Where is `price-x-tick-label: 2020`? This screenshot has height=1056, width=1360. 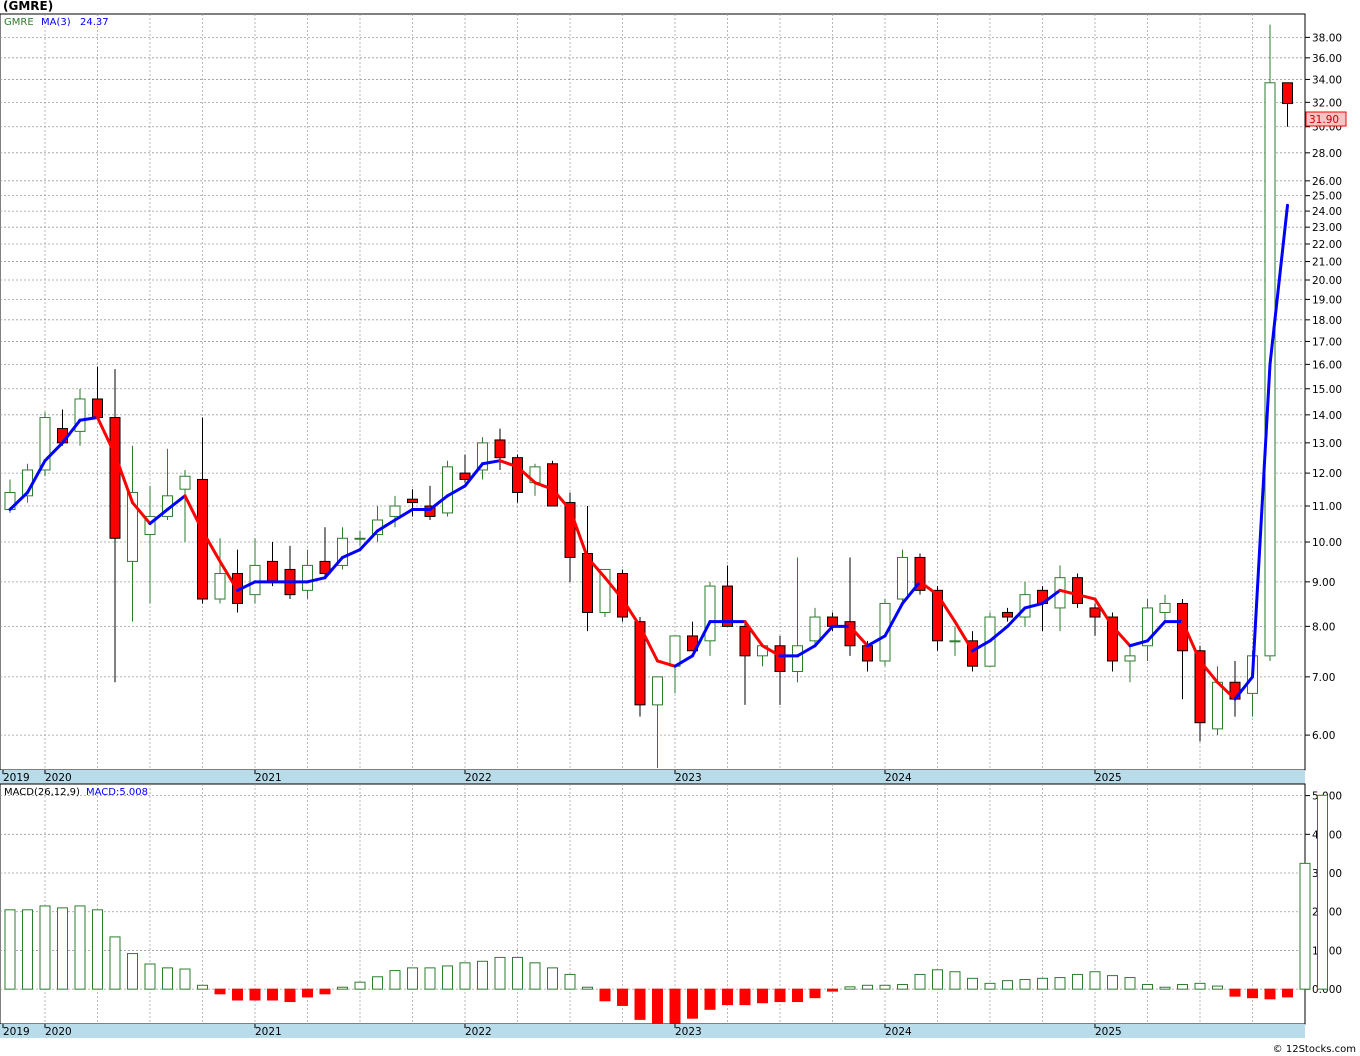 price-x-tick-label: 2020 is located at coordinates (58, 778).